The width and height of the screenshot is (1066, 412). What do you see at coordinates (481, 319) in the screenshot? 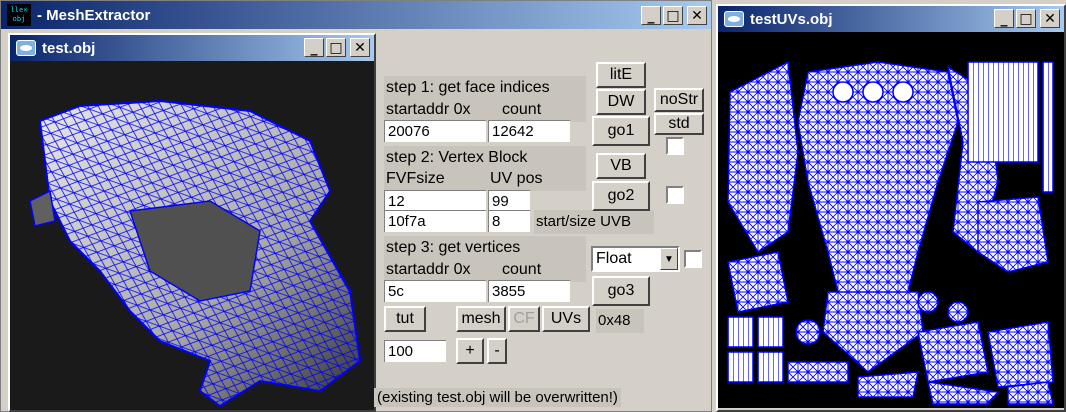
I see `mesh-button: mesh` at bounding box center [481, 319].